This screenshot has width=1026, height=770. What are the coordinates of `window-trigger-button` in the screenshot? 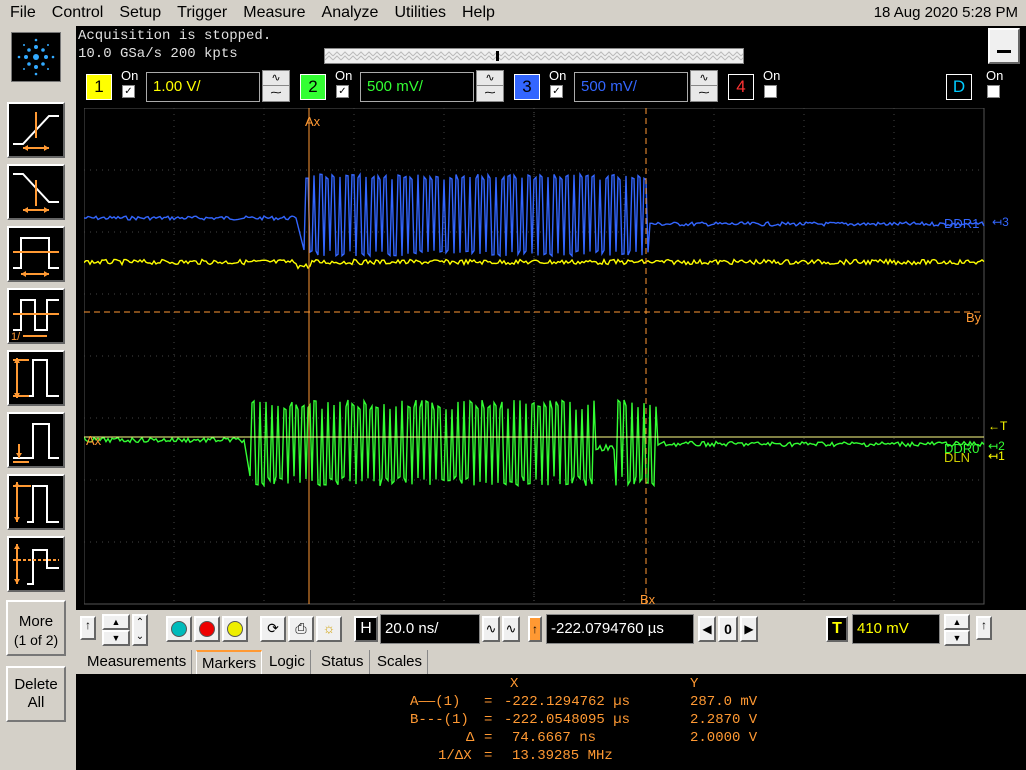 It's located at (36, 564).